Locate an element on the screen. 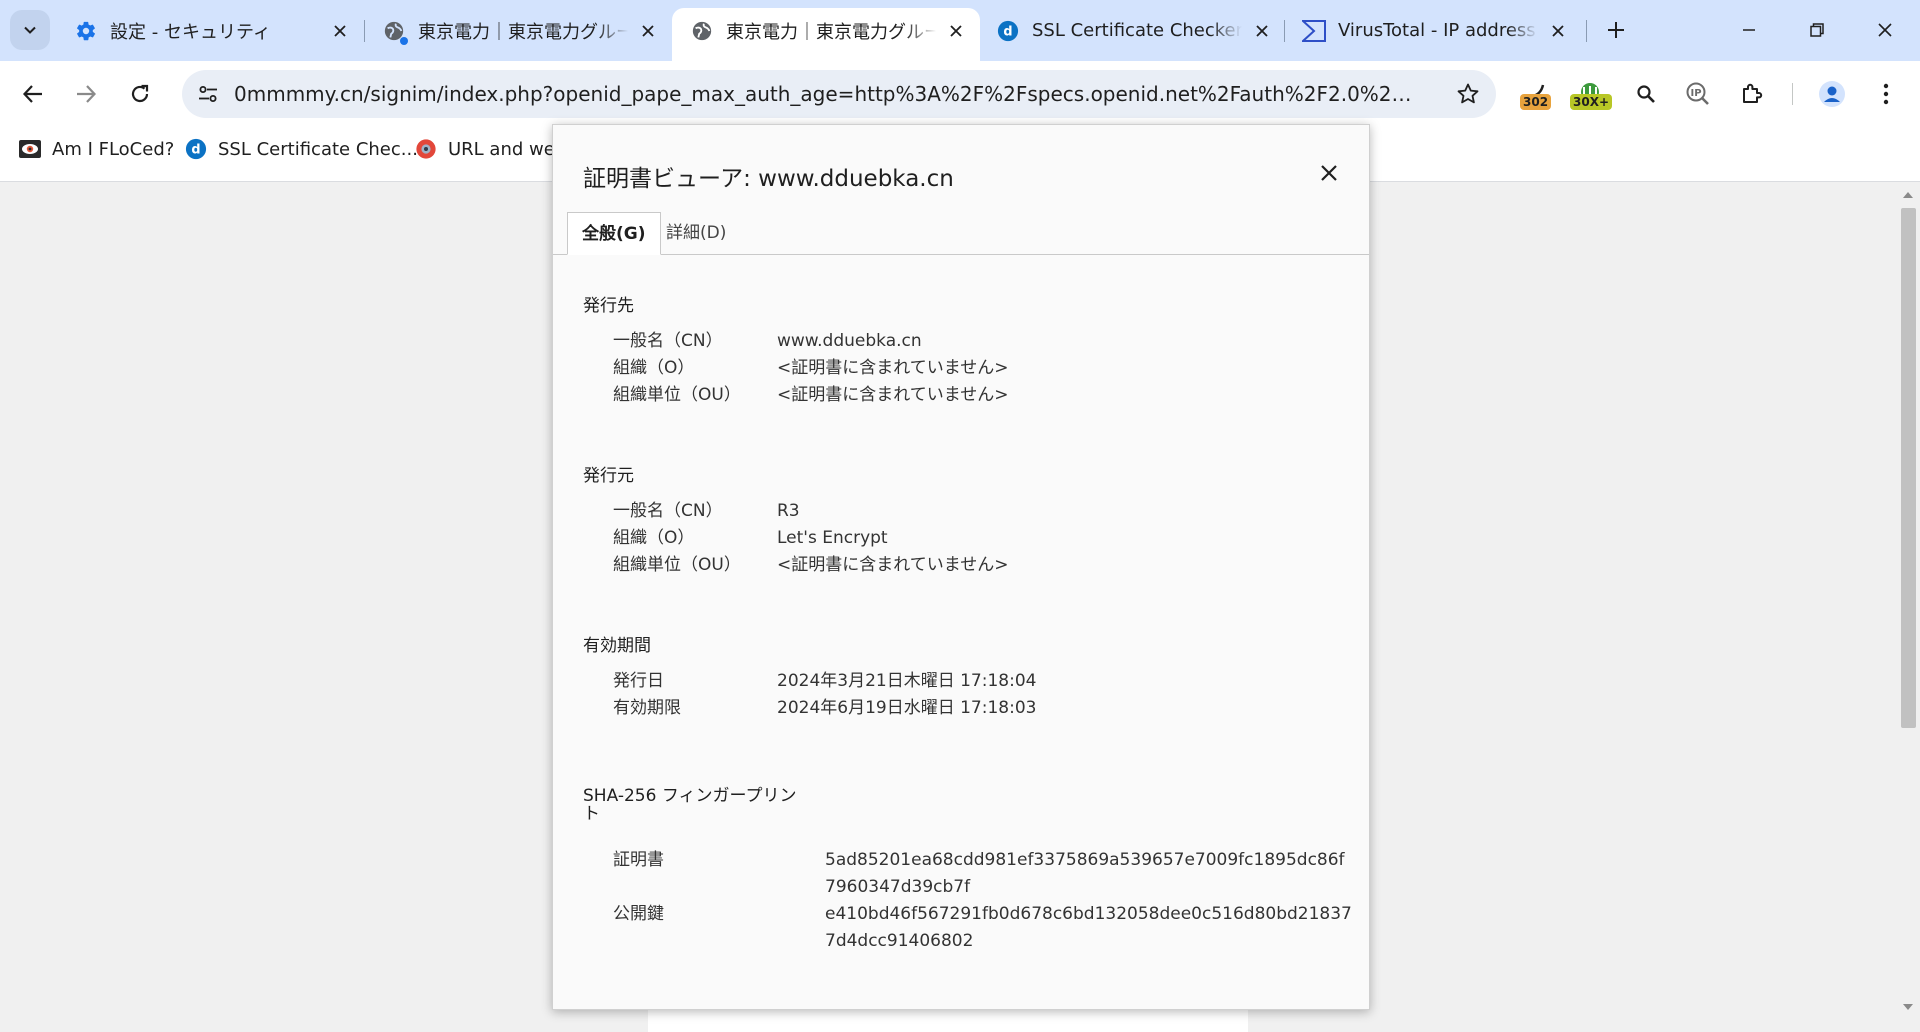  search-extension is located at coordinates (1646, 94).